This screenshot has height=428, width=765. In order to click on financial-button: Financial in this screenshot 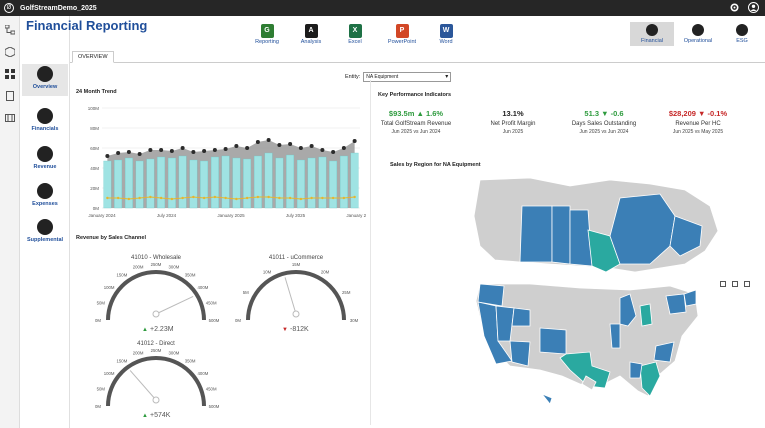, I will do `click(652, 34)`.